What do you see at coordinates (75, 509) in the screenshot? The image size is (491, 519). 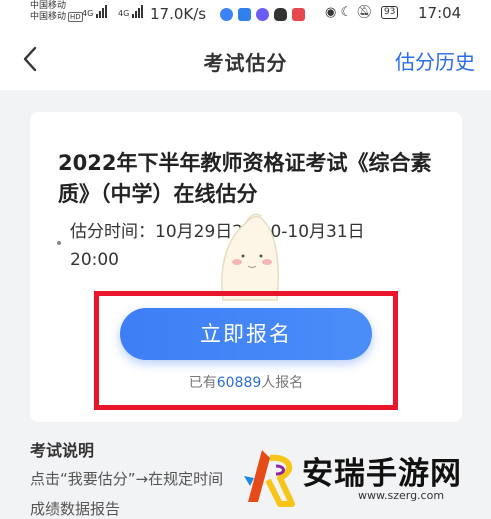 I see `explain-text-line-2: 成绩数据报告` at bounding box center [75, 509].